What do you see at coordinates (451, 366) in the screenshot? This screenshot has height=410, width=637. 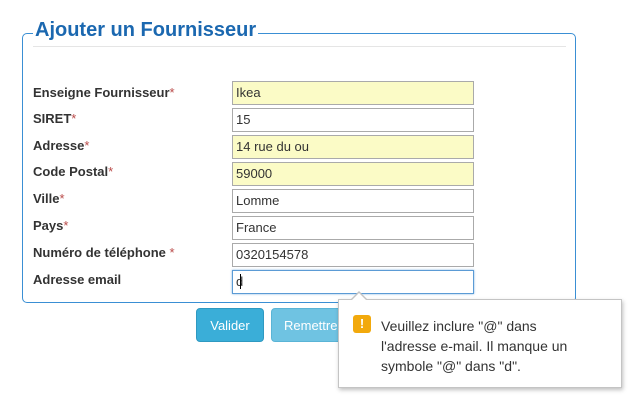 I see `tooltip-line-3: symbole "@" dans "d".` at bounding box center [451, 366].